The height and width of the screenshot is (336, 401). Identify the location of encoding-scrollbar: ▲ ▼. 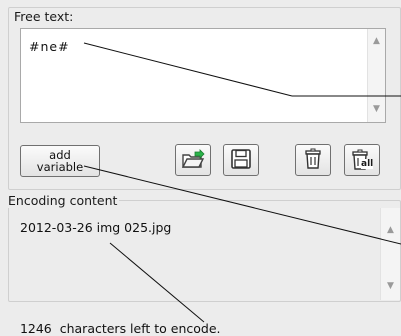
(390, 254).